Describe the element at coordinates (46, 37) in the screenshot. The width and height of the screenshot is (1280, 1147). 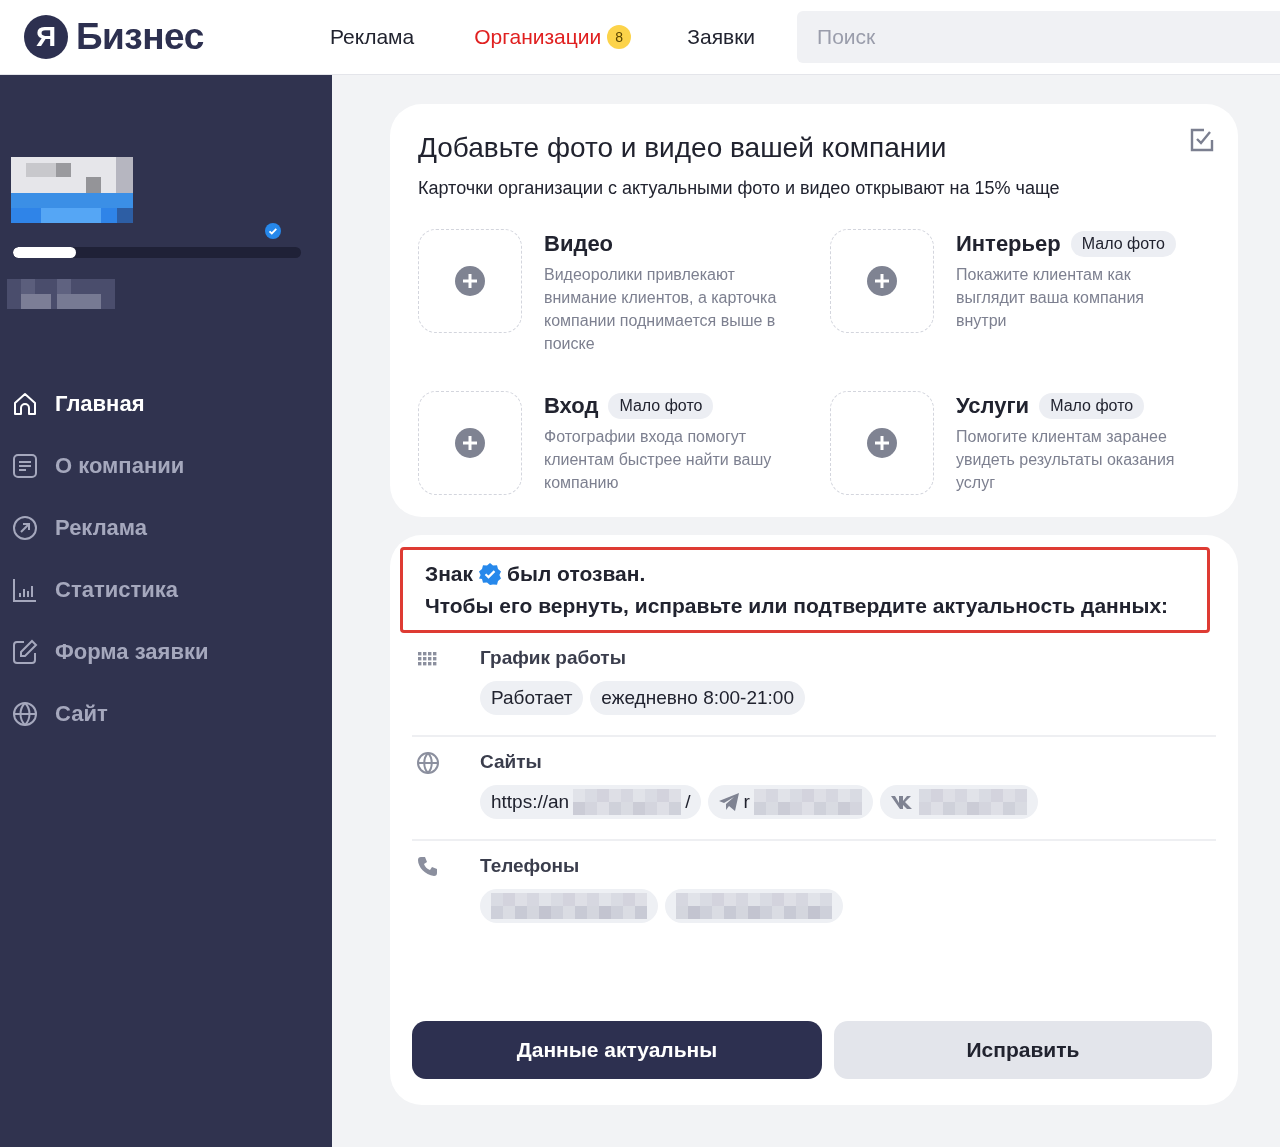
I see `logo-icon: Я` at that location.